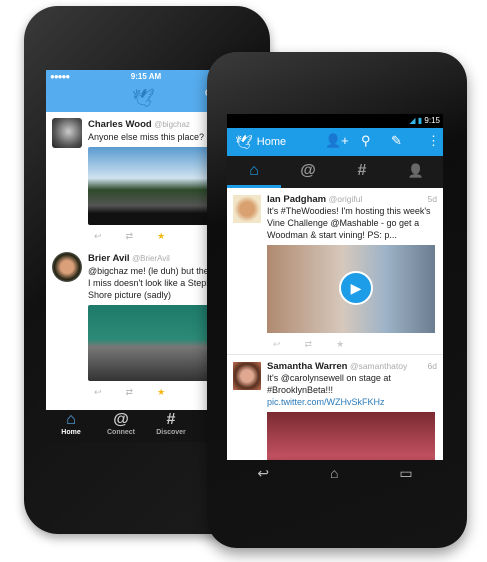 This screenshot has height=562, width=487. What do you see at coordinates (307, 366) in the screenshot?
I see `tweet-author: Samantha Warren` at bounding box center [307, 366].